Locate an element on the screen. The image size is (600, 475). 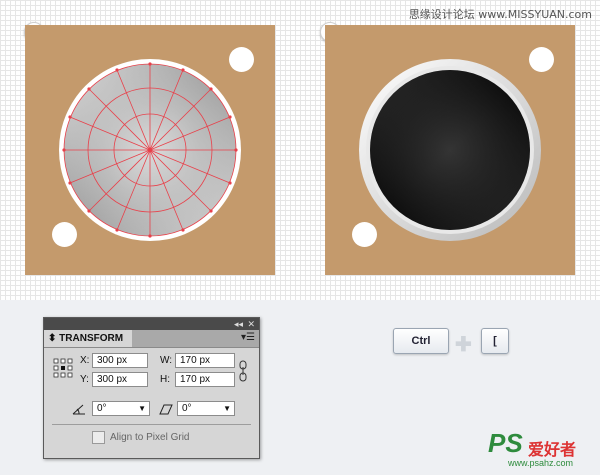
y-label: Y: is located at coordinates (84, 379).